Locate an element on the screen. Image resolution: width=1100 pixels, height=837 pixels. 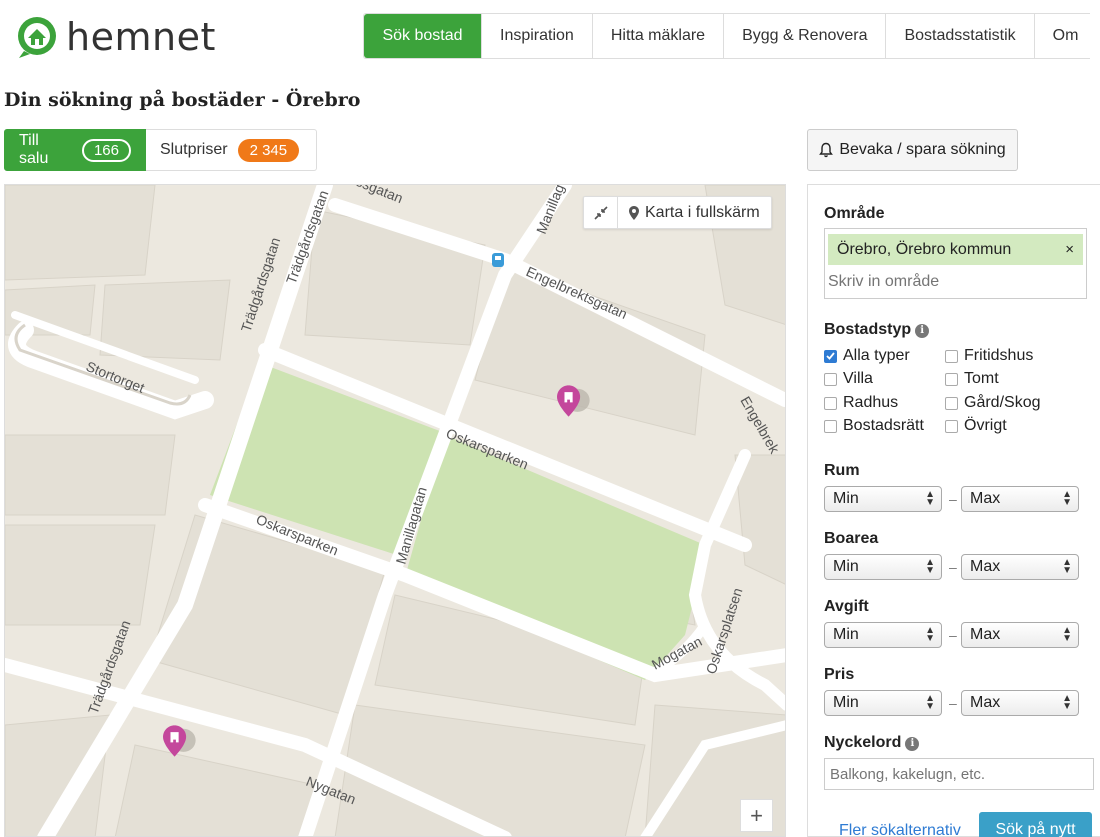
brand-name: hemnet is located at coordinates (141, 37).